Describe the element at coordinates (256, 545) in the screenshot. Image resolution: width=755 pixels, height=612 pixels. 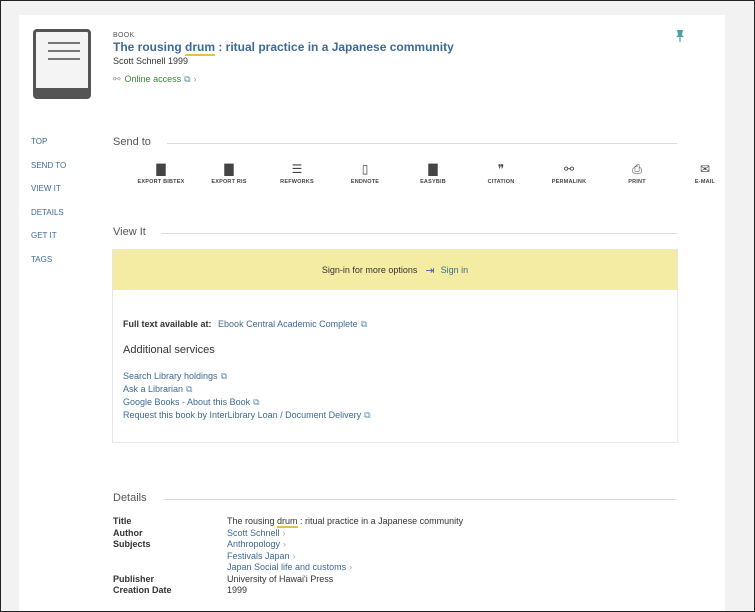
I see `subject-link: Anthropology ›` at that location.